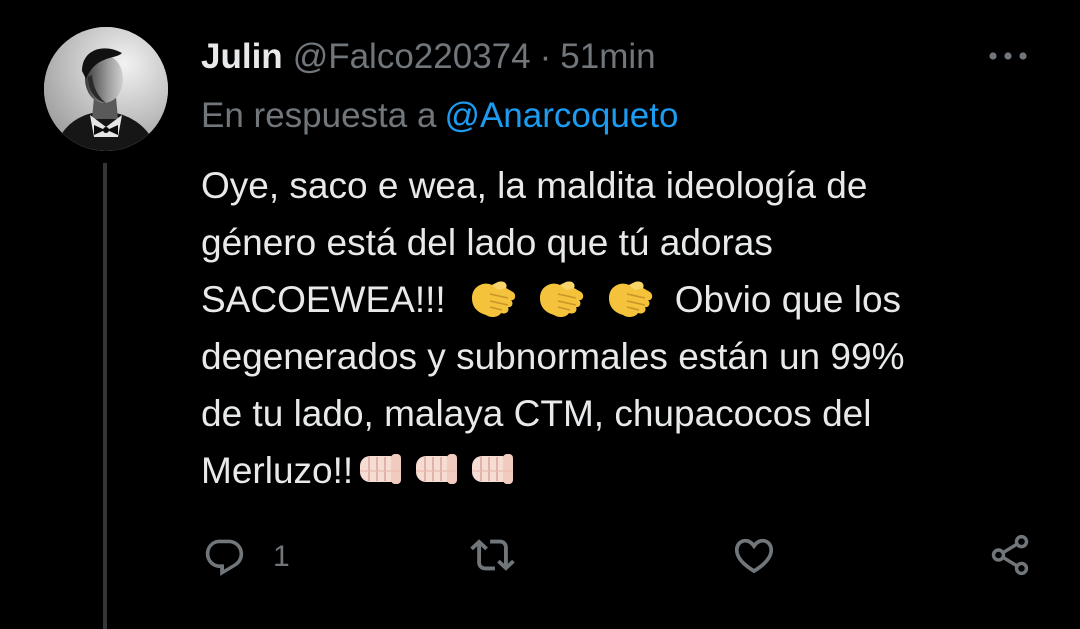 This screenshot has height=629, width=1080. I want to click on tweet-header: Julin @Falco220374 · 51min, so click(428, 57).